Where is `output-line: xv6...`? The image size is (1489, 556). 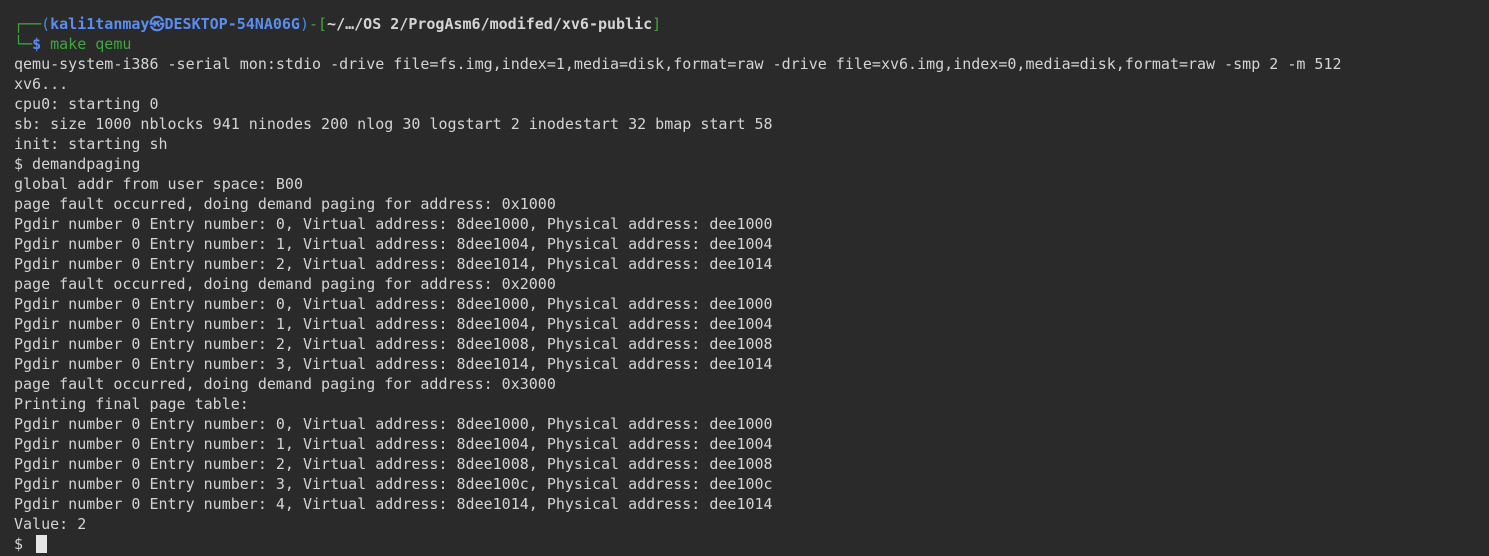
output-line: xv6... is located at coordinates (41, 84).